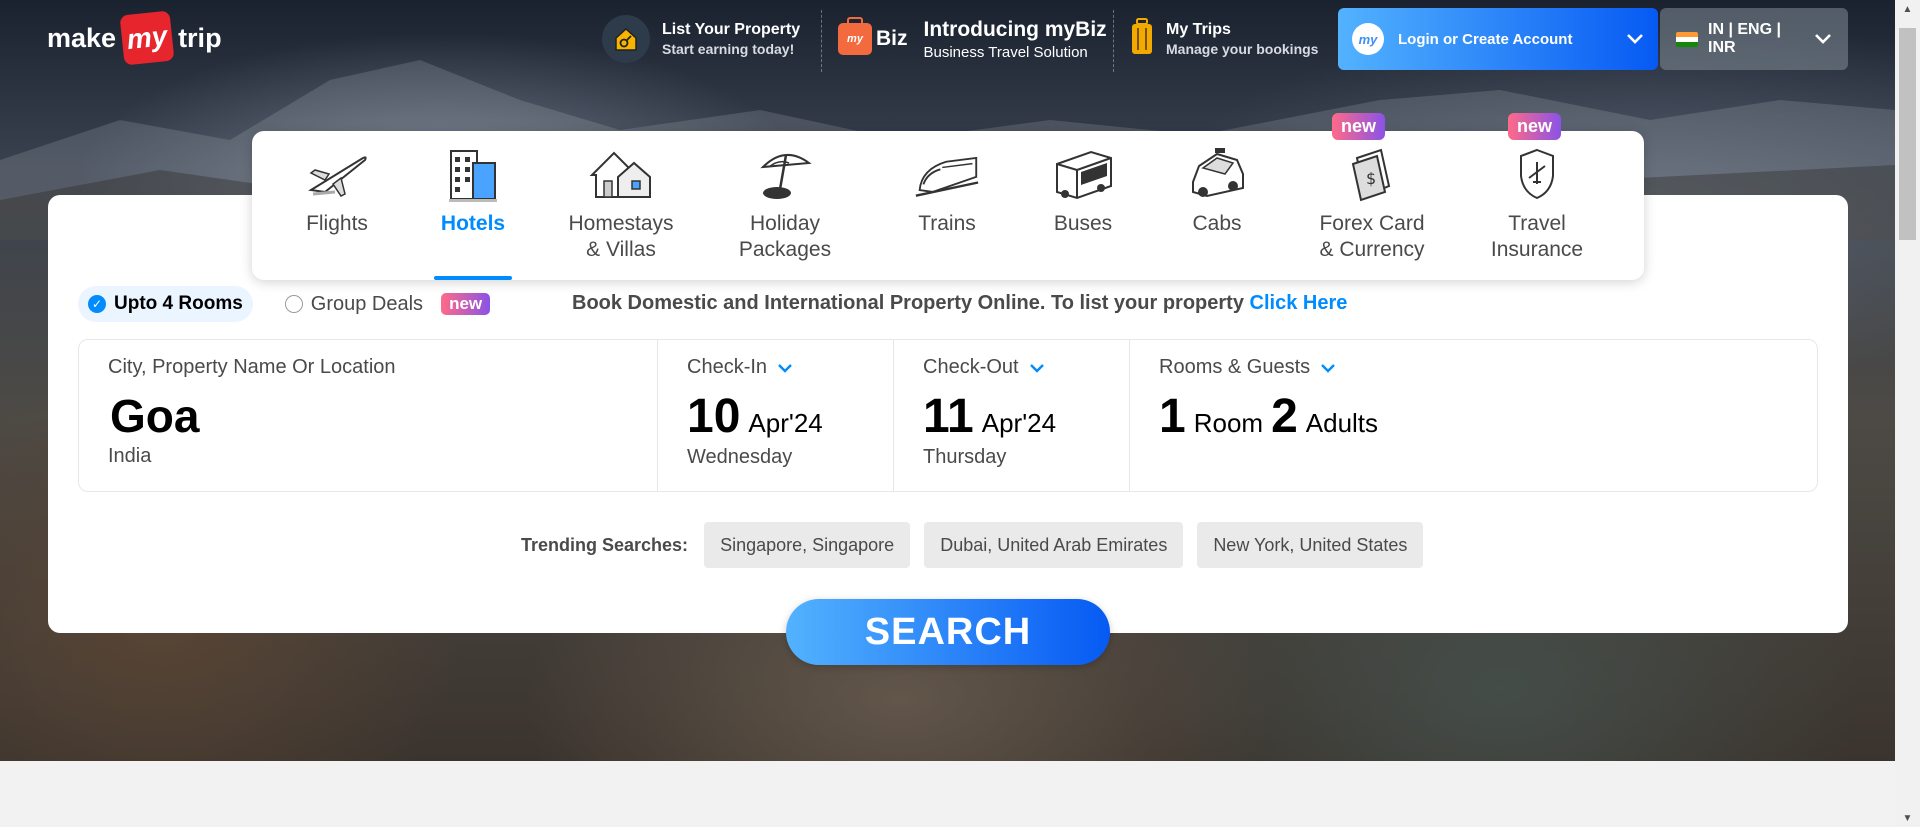 The width and height of the screenshot is (1920, 827). What do you see at coordinates (1015, 29) in the screenshot?
I see `mybiz-title: Introducing myBiz` at bounding box center [1015, 29].